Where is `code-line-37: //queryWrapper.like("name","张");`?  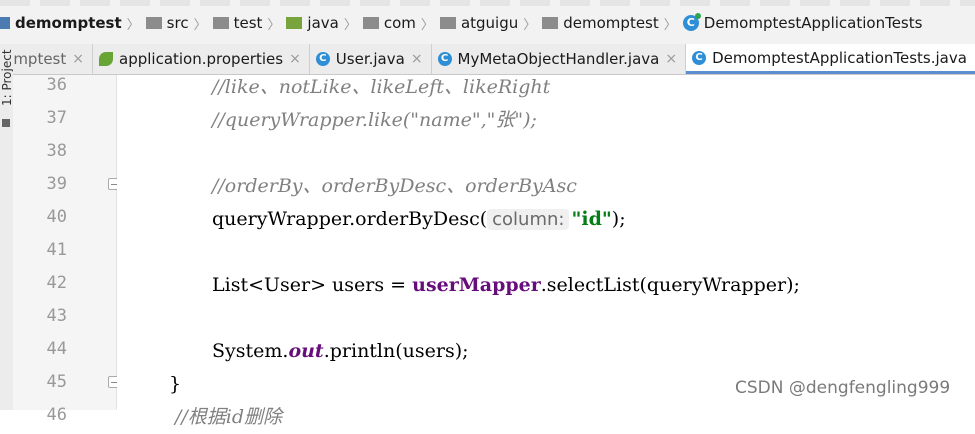
code-line-37: //queryWrapper.like("name","张"); is located at coordinates (374, 120).